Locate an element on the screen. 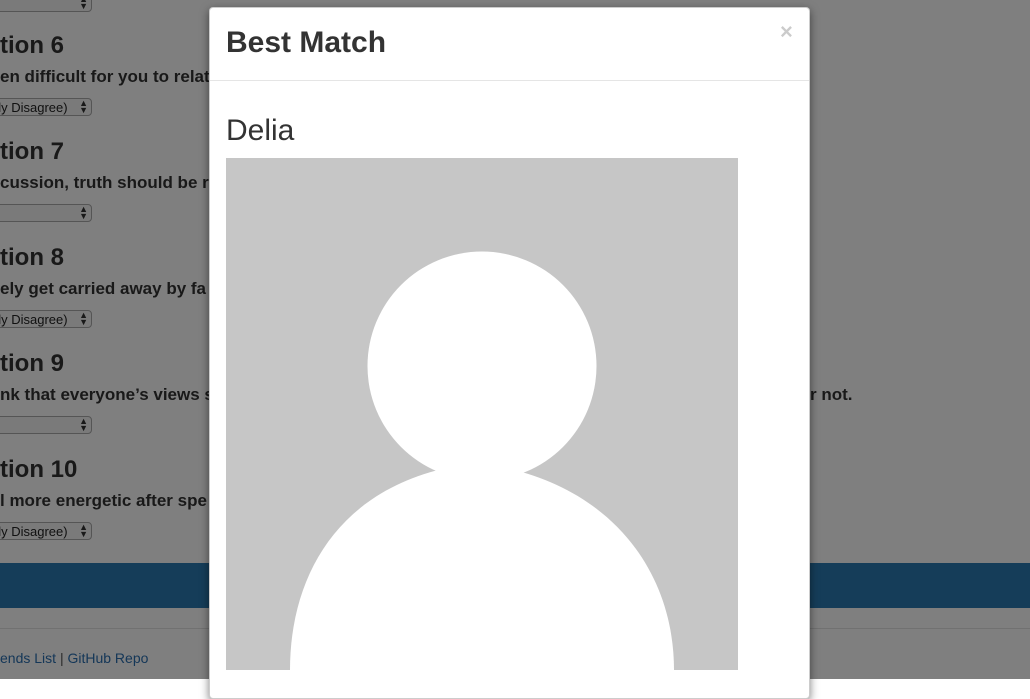 This screenshot has width=1030, height=699. match-name: Delia is located at coordinates (260, 130).